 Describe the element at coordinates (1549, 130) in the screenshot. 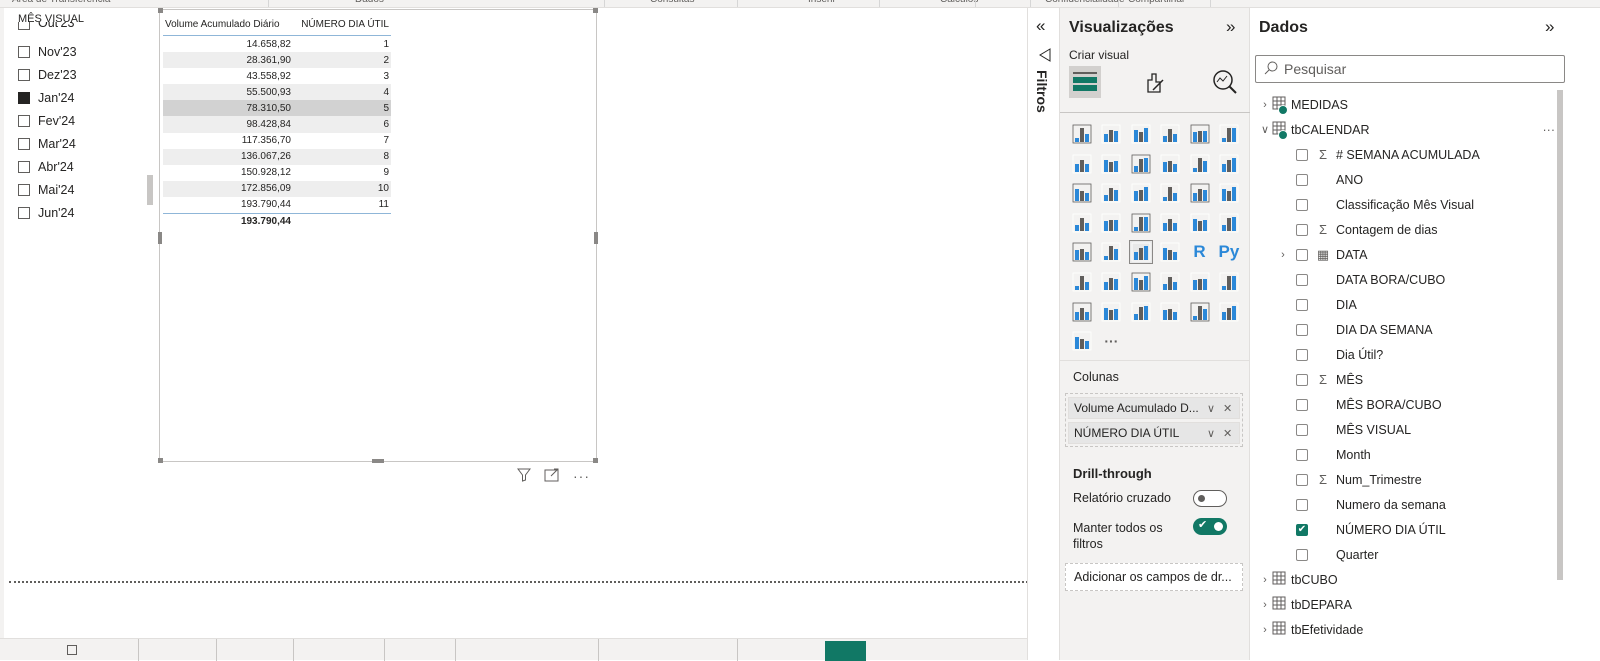

I see `more-options-icon: ···` at that location.